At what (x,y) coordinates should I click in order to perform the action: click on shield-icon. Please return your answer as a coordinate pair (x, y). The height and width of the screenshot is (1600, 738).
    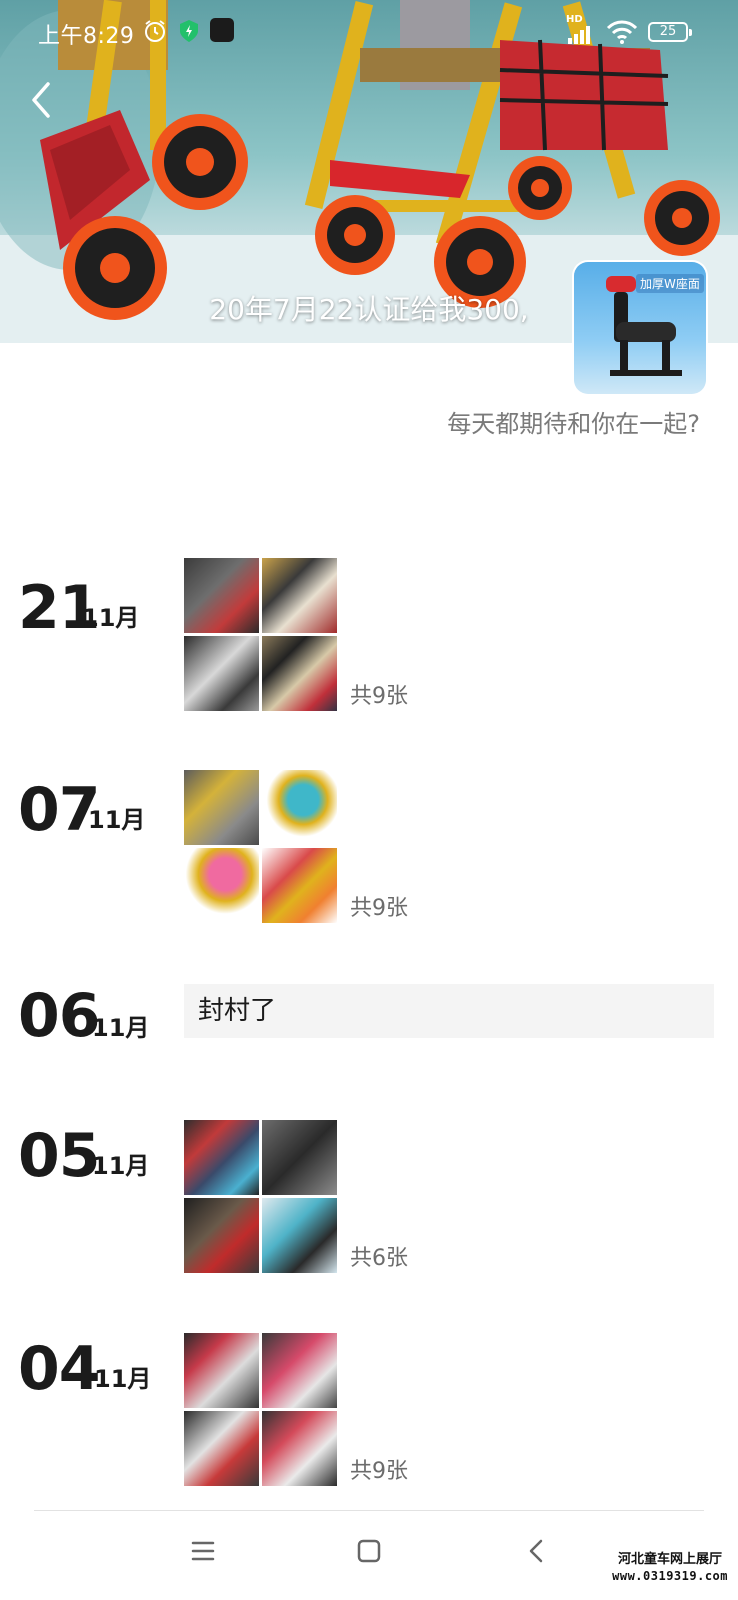
    Looking at the image, I should click on (189, 31).